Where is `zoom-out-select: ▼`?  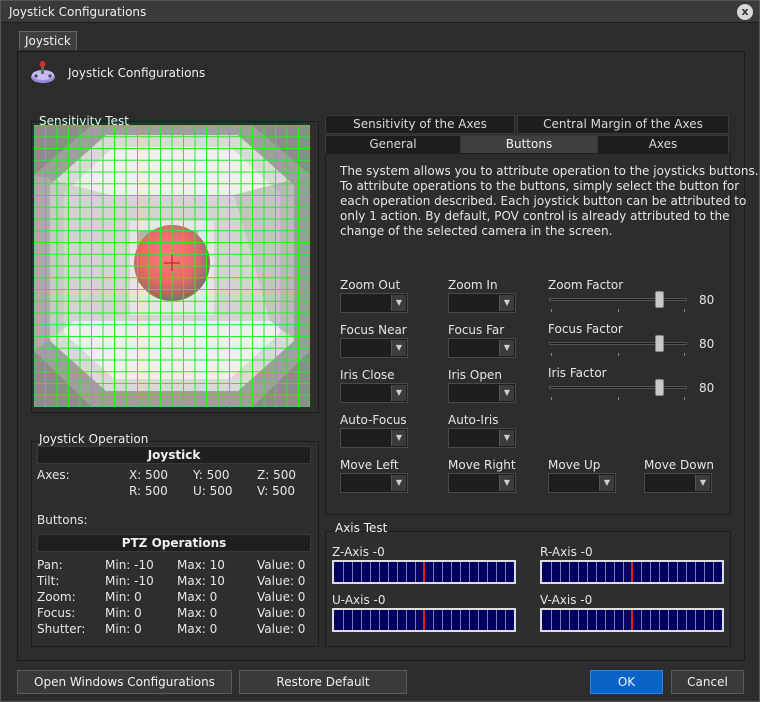 zoom-out-select: ▼ is located at coordinates (374, 303).